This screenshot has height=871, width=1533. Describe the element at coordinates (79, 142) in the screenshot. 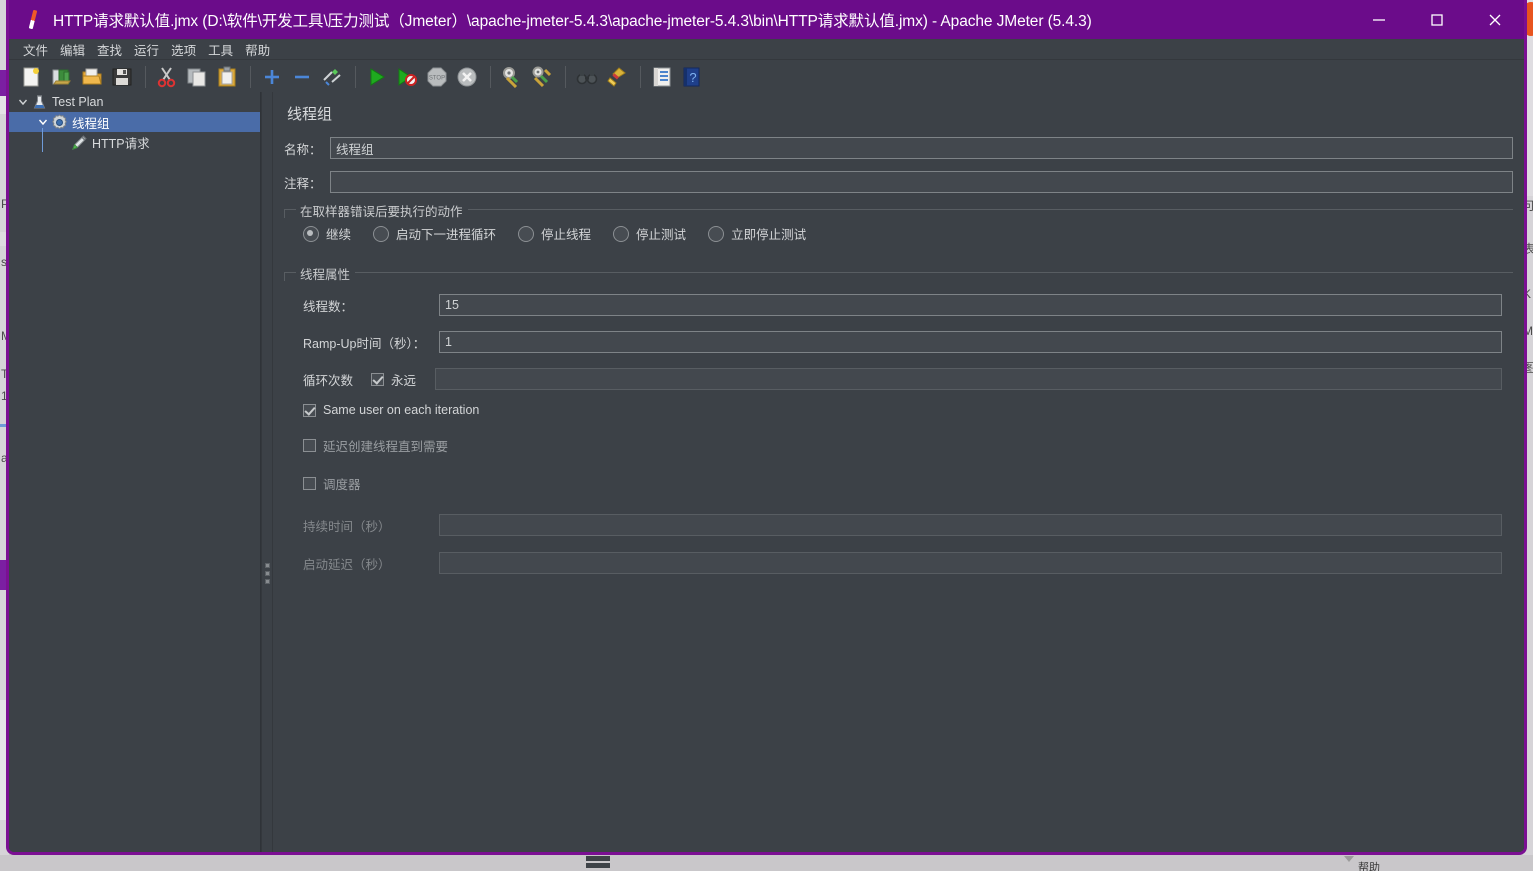

I see `http-request-pen-icon` at that location.